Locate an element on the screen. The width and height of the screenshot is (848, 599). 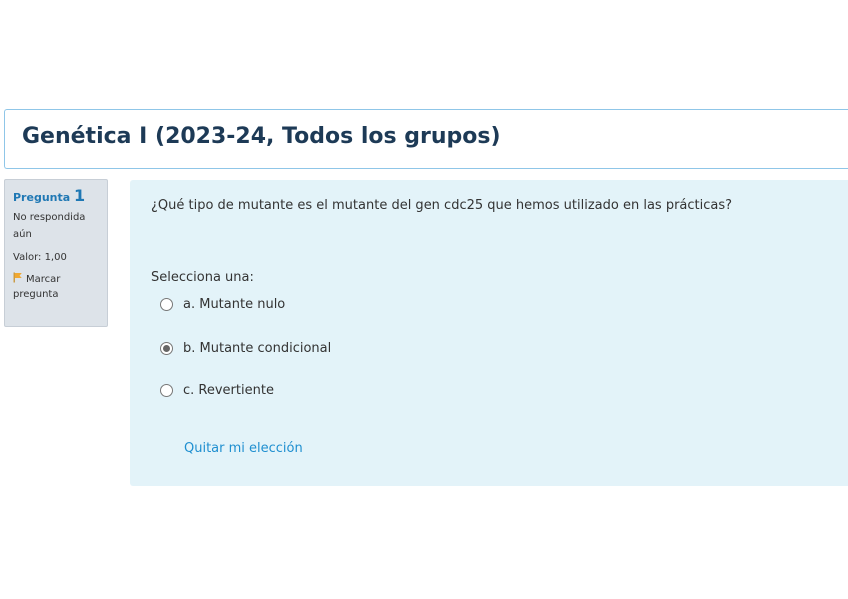
answer-prompt: Selecciona una: is located at coordinates (202, 277).